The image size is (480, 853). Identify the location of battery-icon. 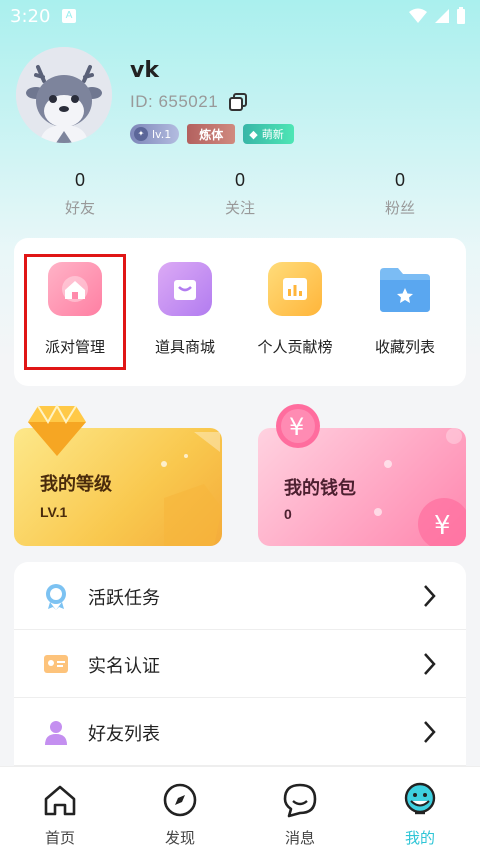
(461, 15).